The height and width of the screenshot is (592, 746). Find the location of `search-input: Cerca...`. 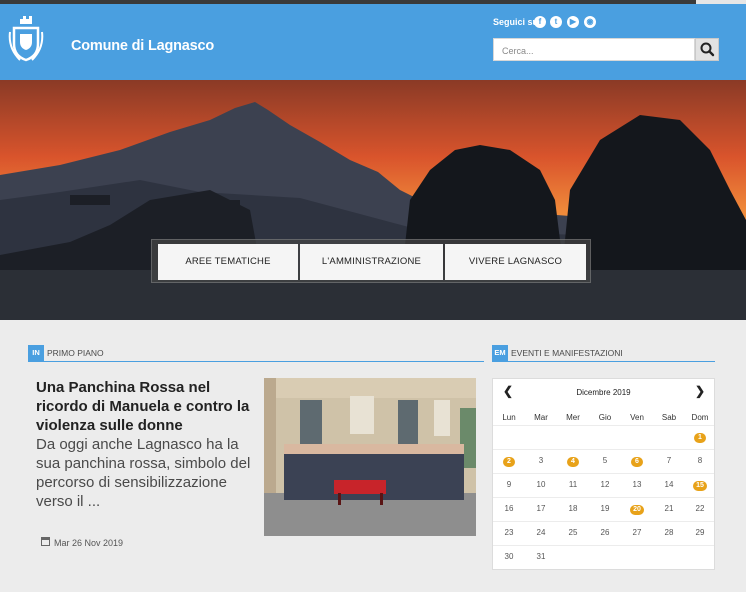

search-input: Cerca... is located at coordinates (594, 49).